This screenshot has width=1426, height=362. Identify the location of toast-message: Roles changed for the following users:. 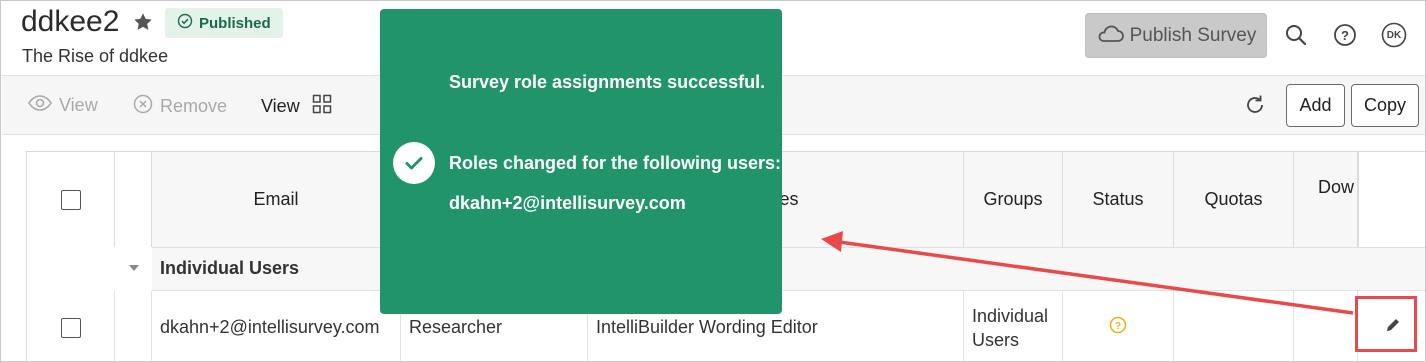
(615, 163).